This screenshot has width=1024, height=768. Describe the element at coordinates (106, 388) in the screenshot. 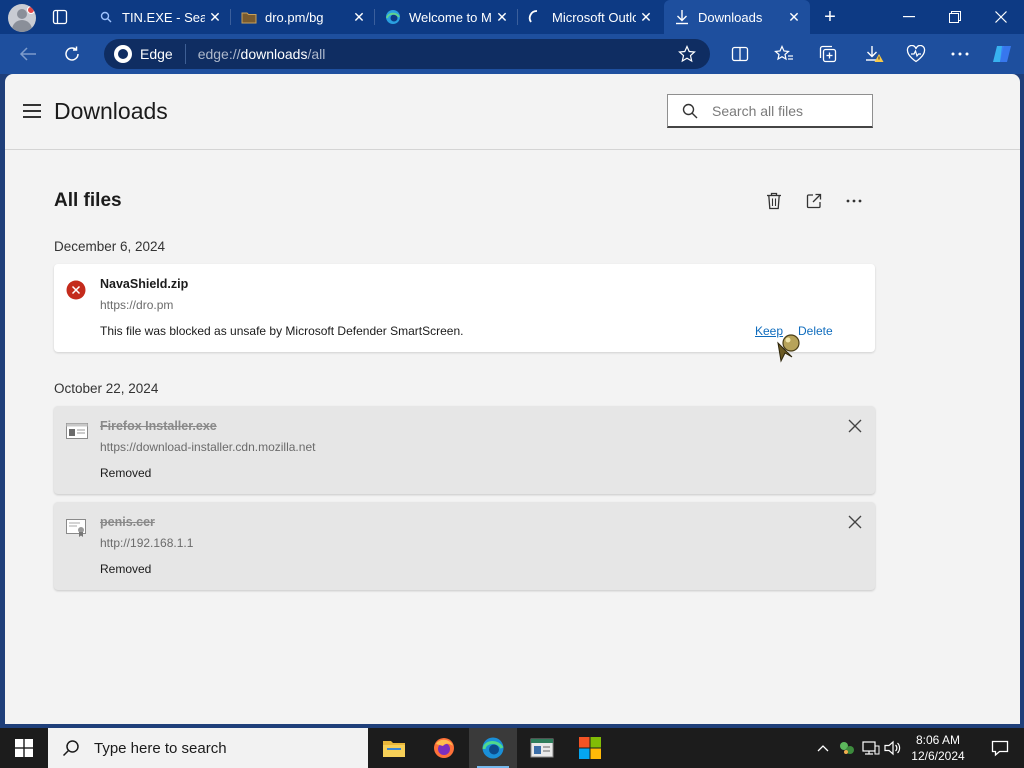

I see `date-heading: October 22, 2024` at that location.